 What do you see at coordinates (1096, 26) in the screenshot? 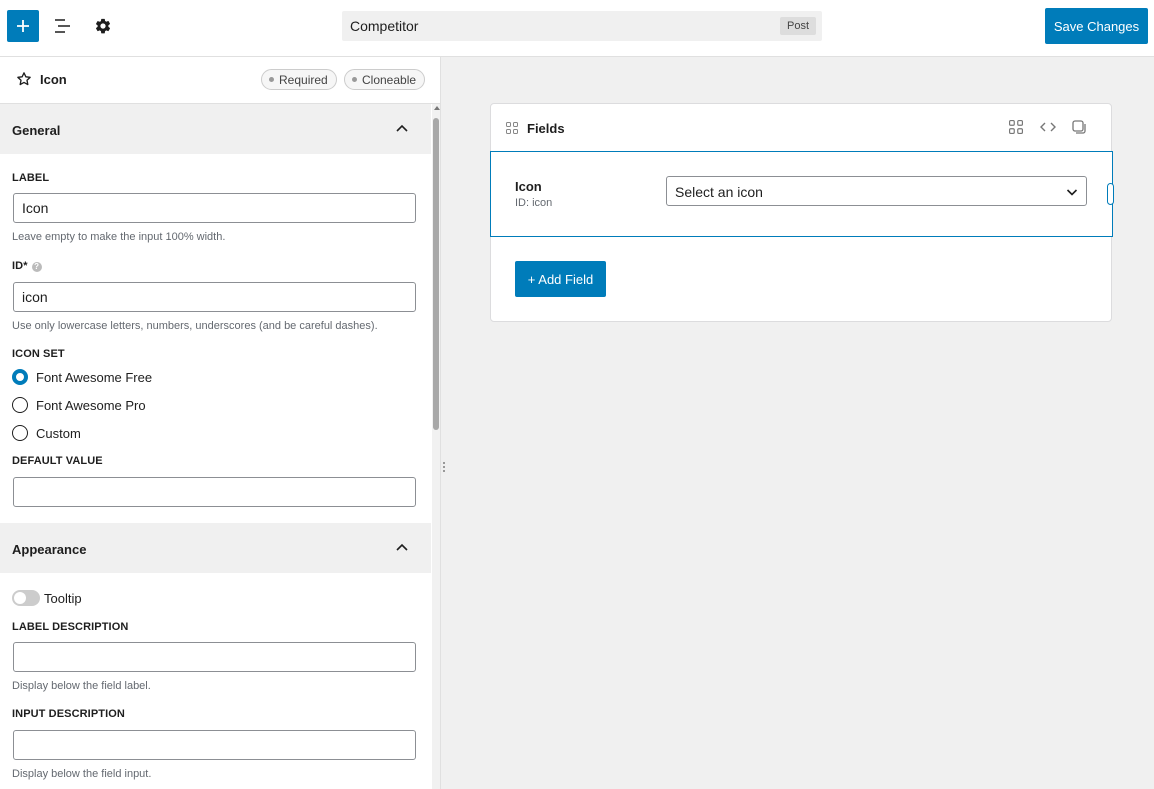
I see `save-changes-button: Save Changes` at bounding box center [1096, 26].